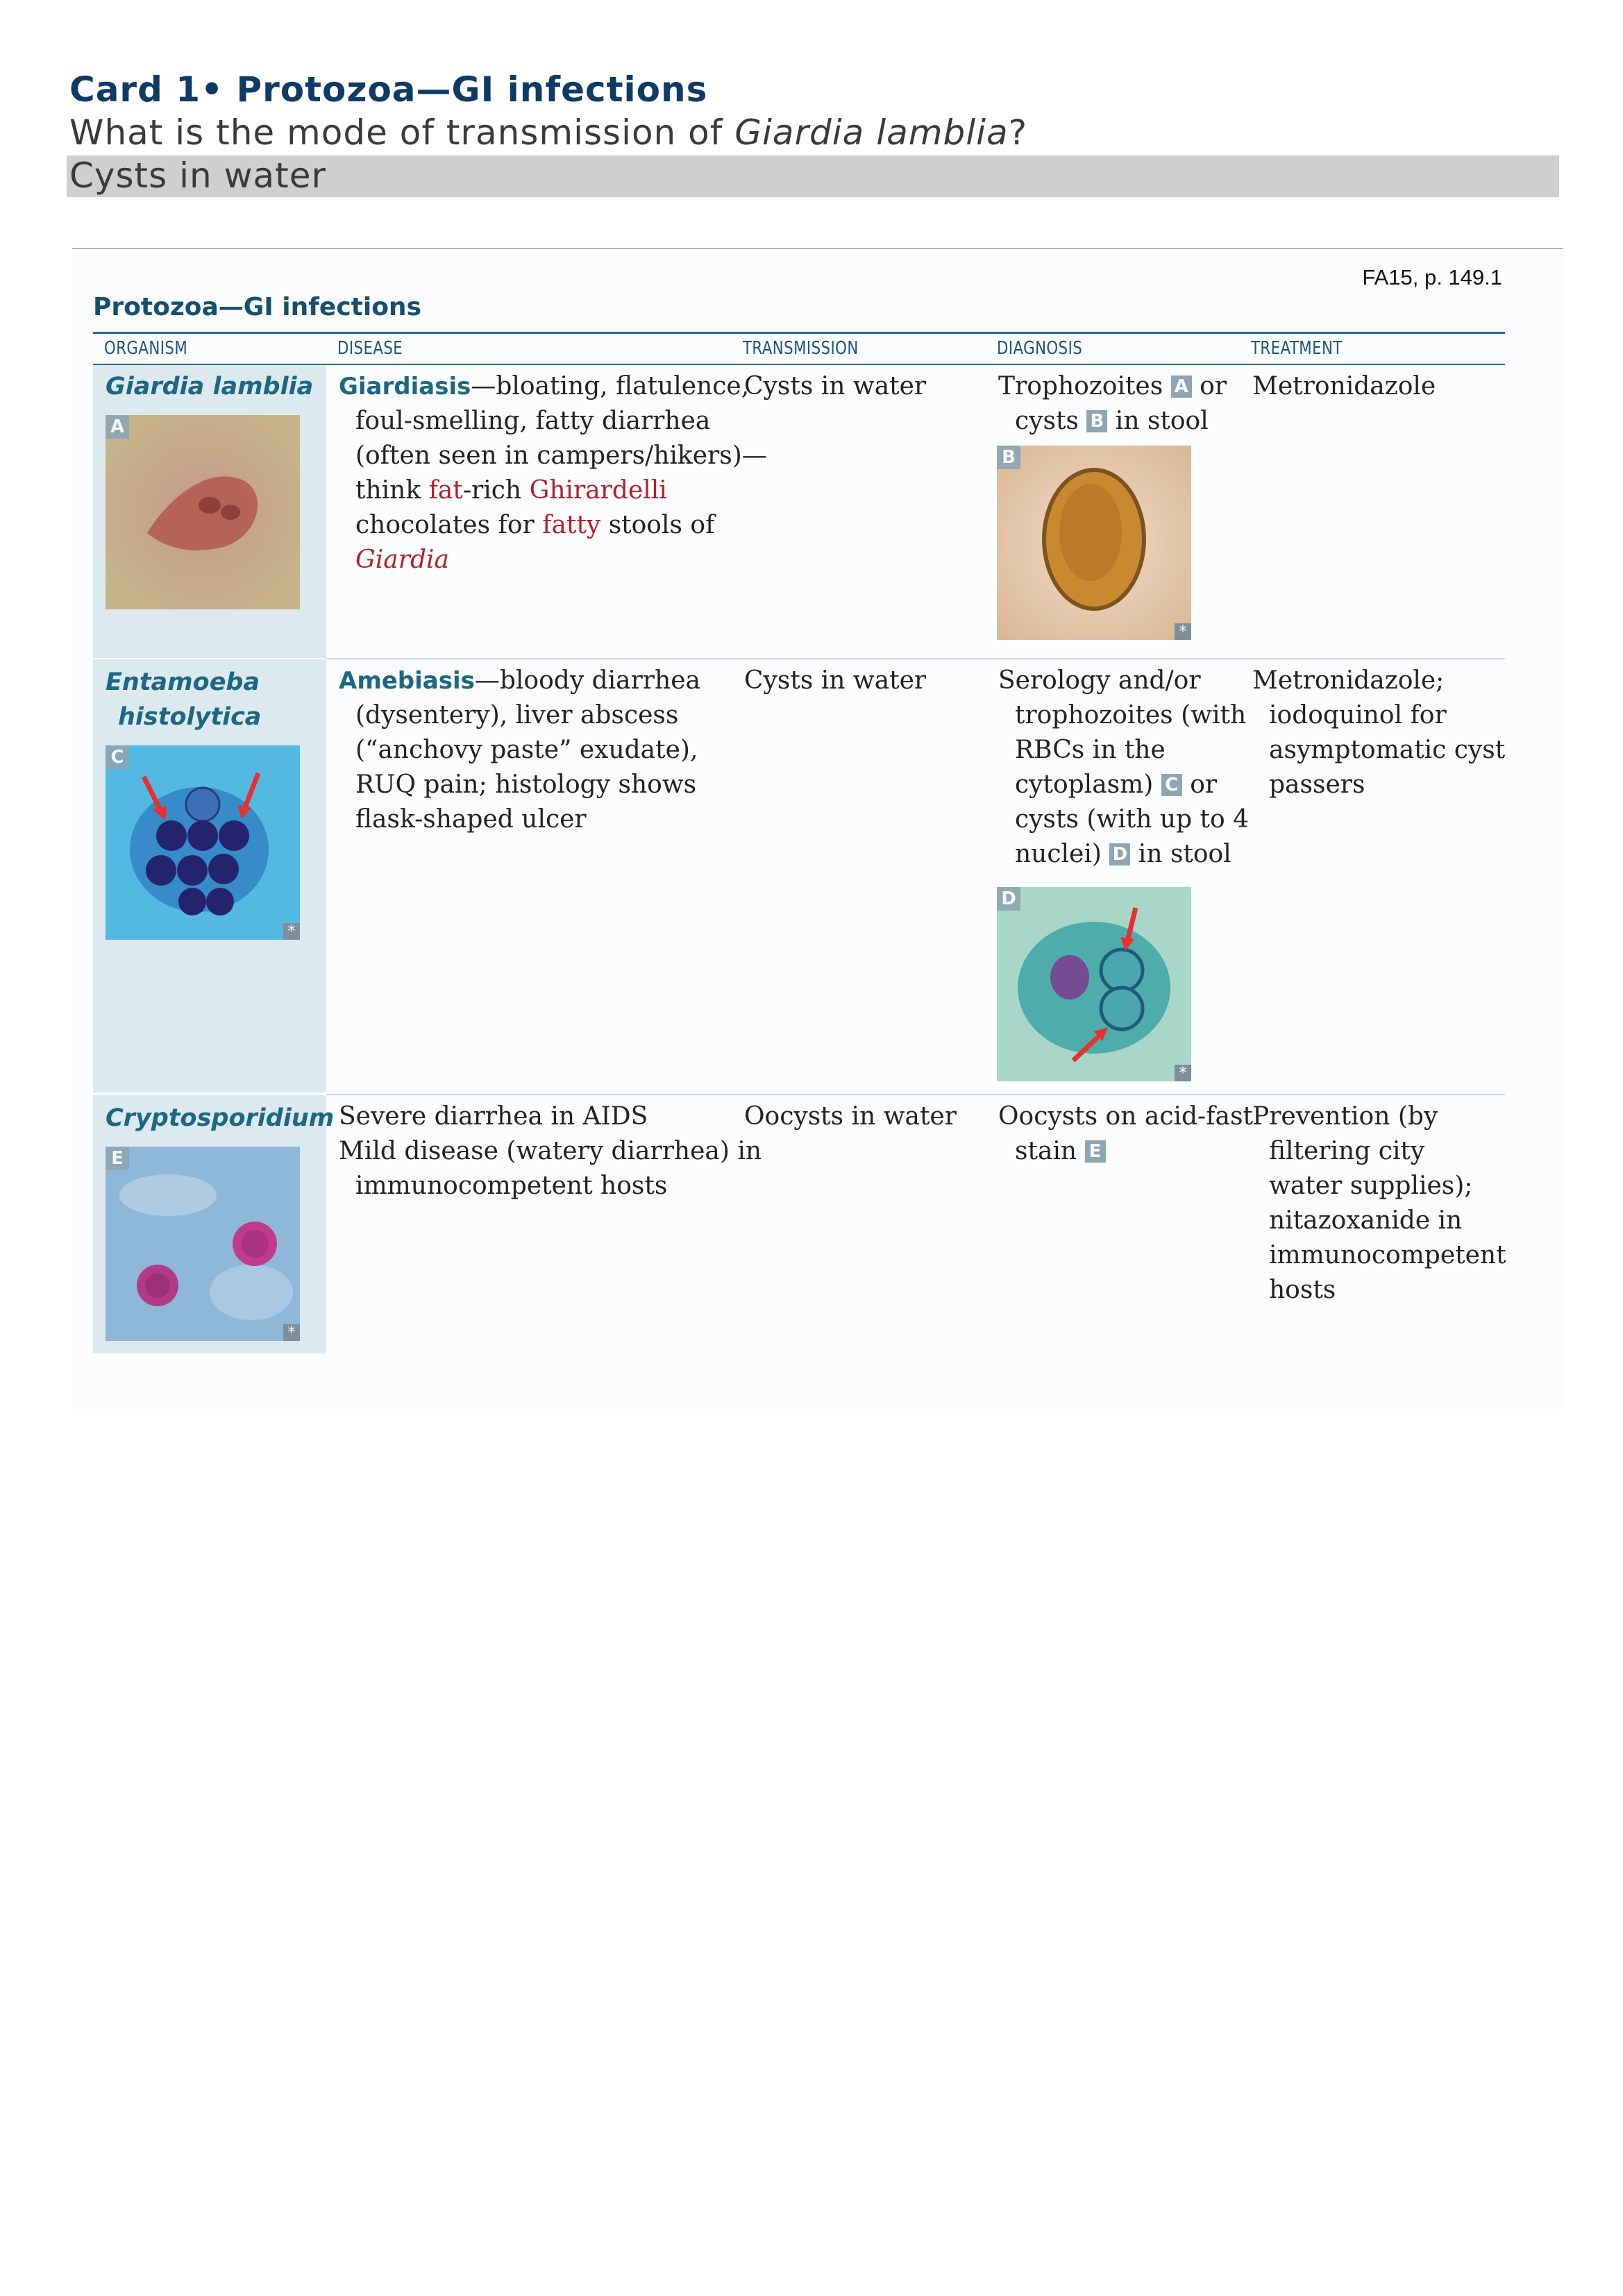  I want to click on micrograph-b: B *, so click(1094, 543).